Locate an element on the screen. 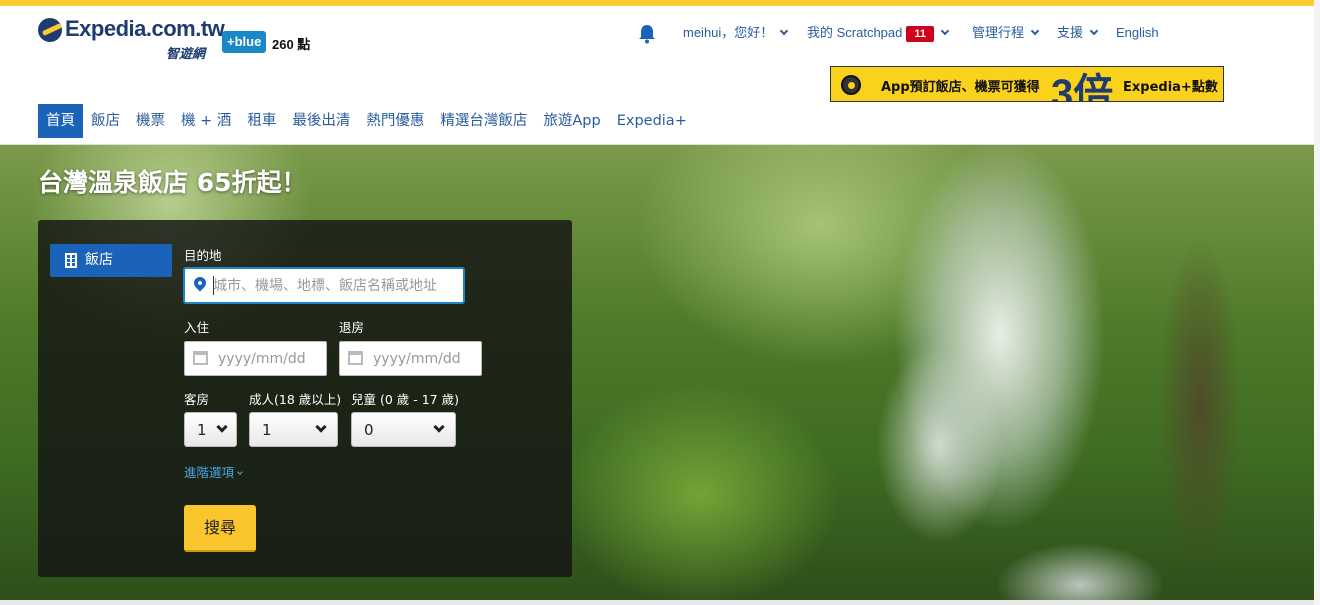 This screenshot has width=1320, height=605. globe-icon is located at coordinates (50, 30).